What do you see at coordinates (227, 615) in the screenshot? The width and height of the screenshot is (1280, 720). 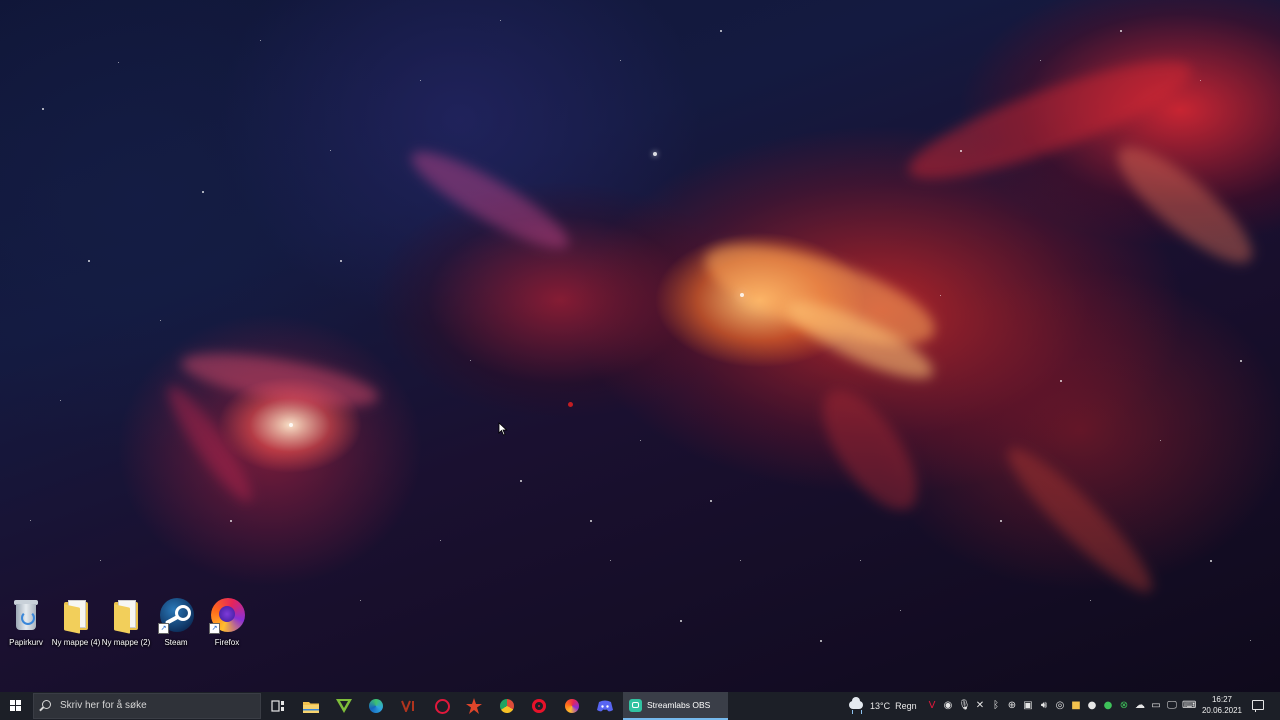 I see `firefox-icon: ↗` at bounding box center [227, 615].